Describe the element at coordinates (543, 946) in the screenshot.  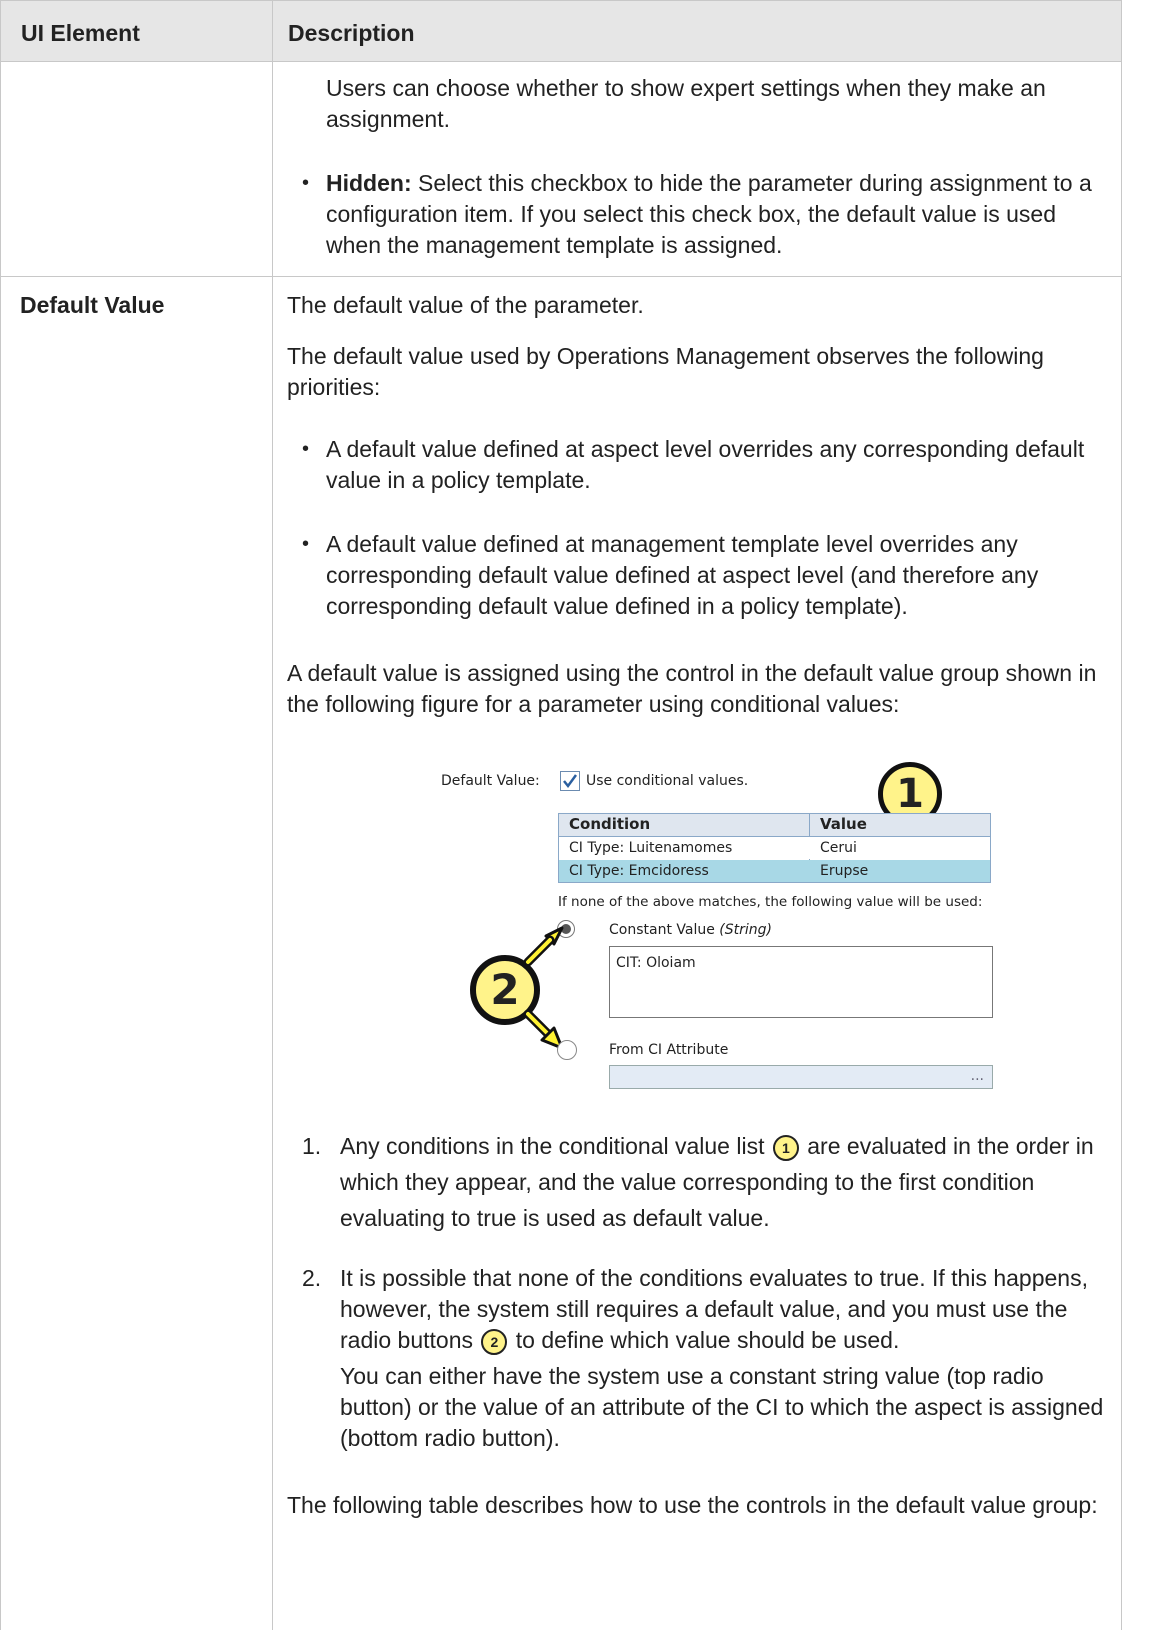
I see `callout-arrow-up-icon` at that location.